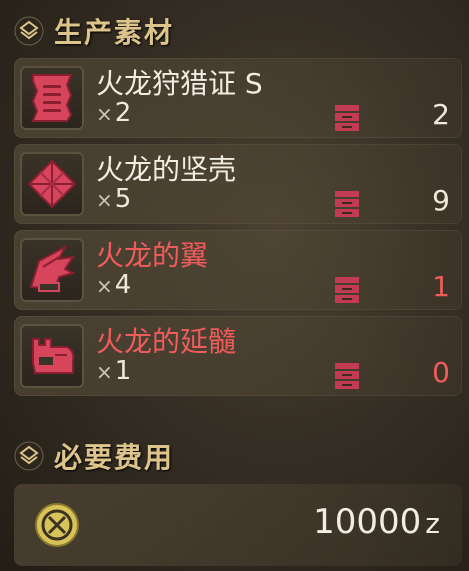  What do you see at coordinates (166, 341) in the screenshot?
I see `material-name: 火龙的延髓` at bounding box center [166, 341].